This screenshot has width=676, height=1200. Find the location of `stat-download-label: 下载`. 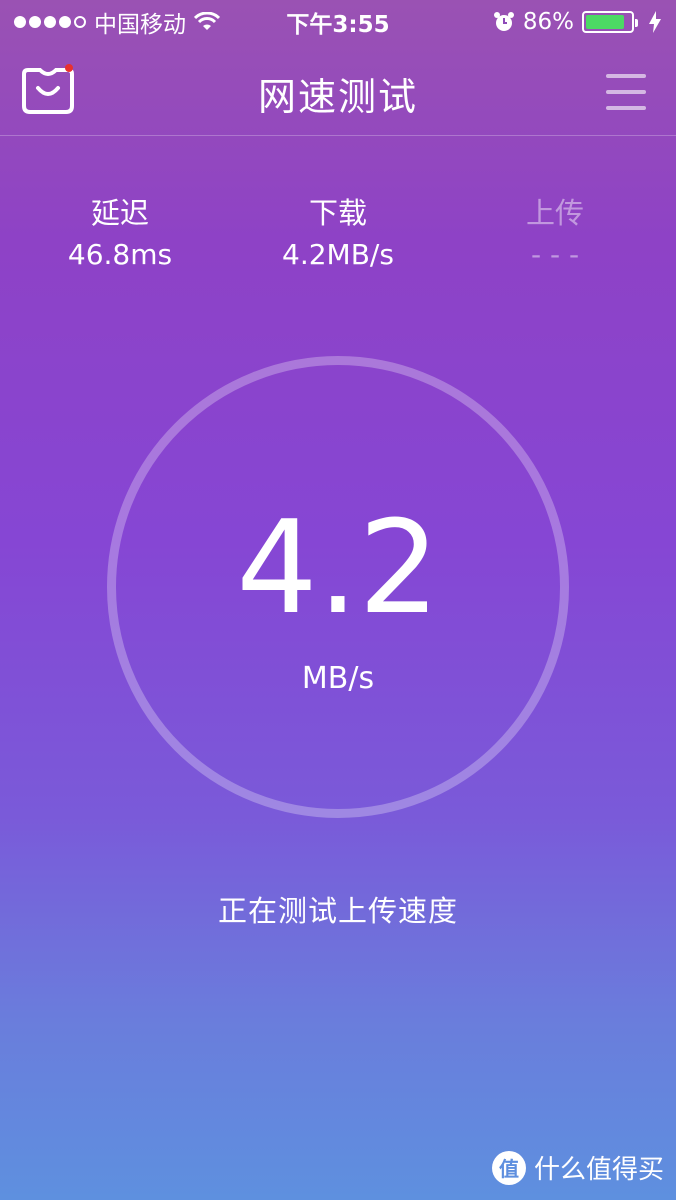

stat-download-label: 下载 is located at coordinates (337, 213).